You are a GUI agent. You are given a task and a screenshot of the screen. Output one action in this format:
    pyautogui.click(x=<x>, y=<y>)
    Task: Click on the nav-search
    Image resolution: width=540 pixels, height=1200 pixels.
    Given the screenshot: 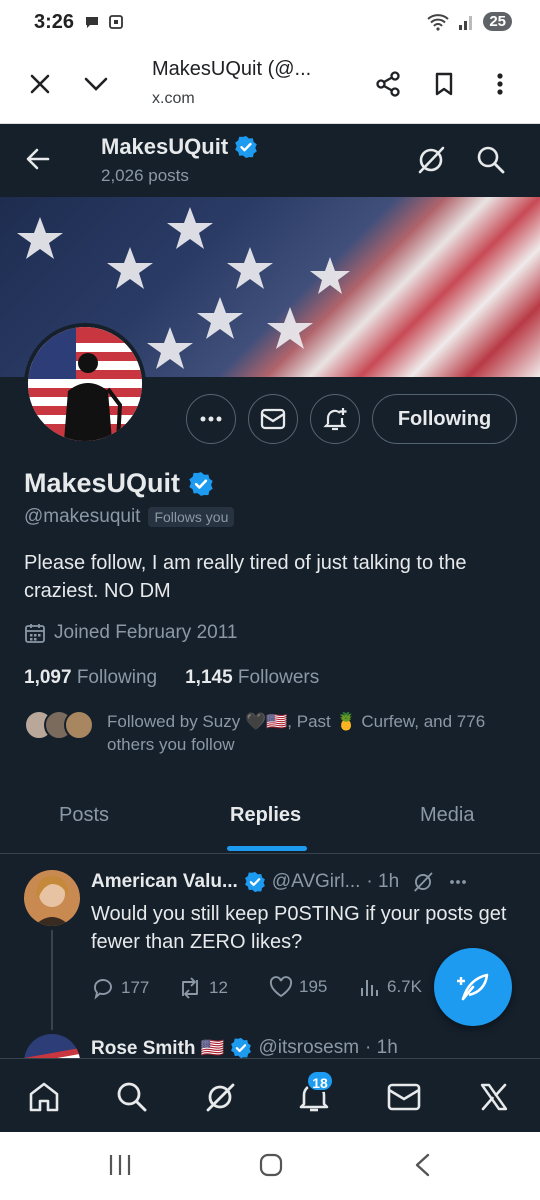 What is the action you would take?
    pyautogui.click(x=132, y=1097)
    